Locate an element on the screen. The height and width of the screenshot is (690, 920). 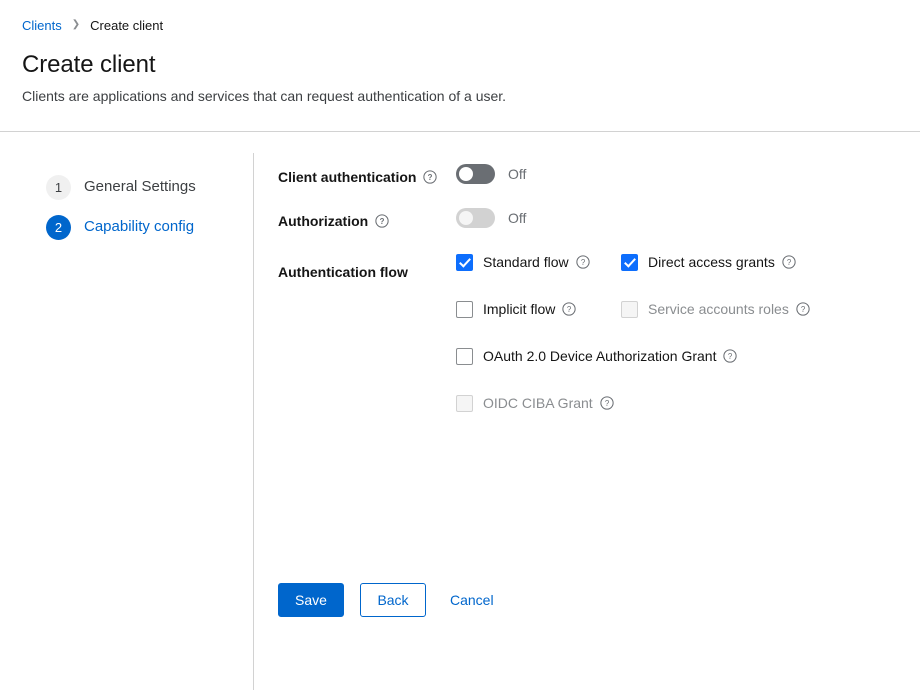
checkbox-item-standard-flow: Standard flow ? is located at coordinates (538, 262).